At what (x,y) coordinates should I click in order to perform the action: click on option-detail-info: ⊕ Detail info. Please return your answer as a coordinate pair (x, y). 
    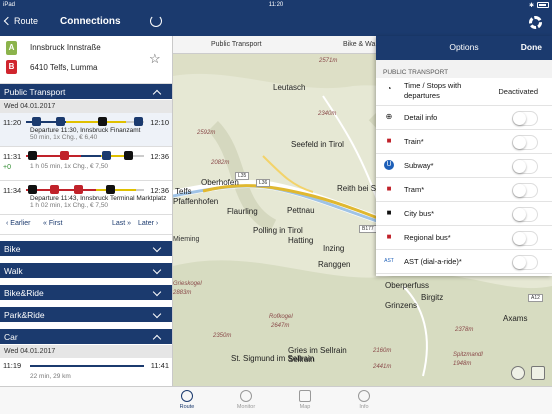
    Looking at the image, I should click on (464, 118).